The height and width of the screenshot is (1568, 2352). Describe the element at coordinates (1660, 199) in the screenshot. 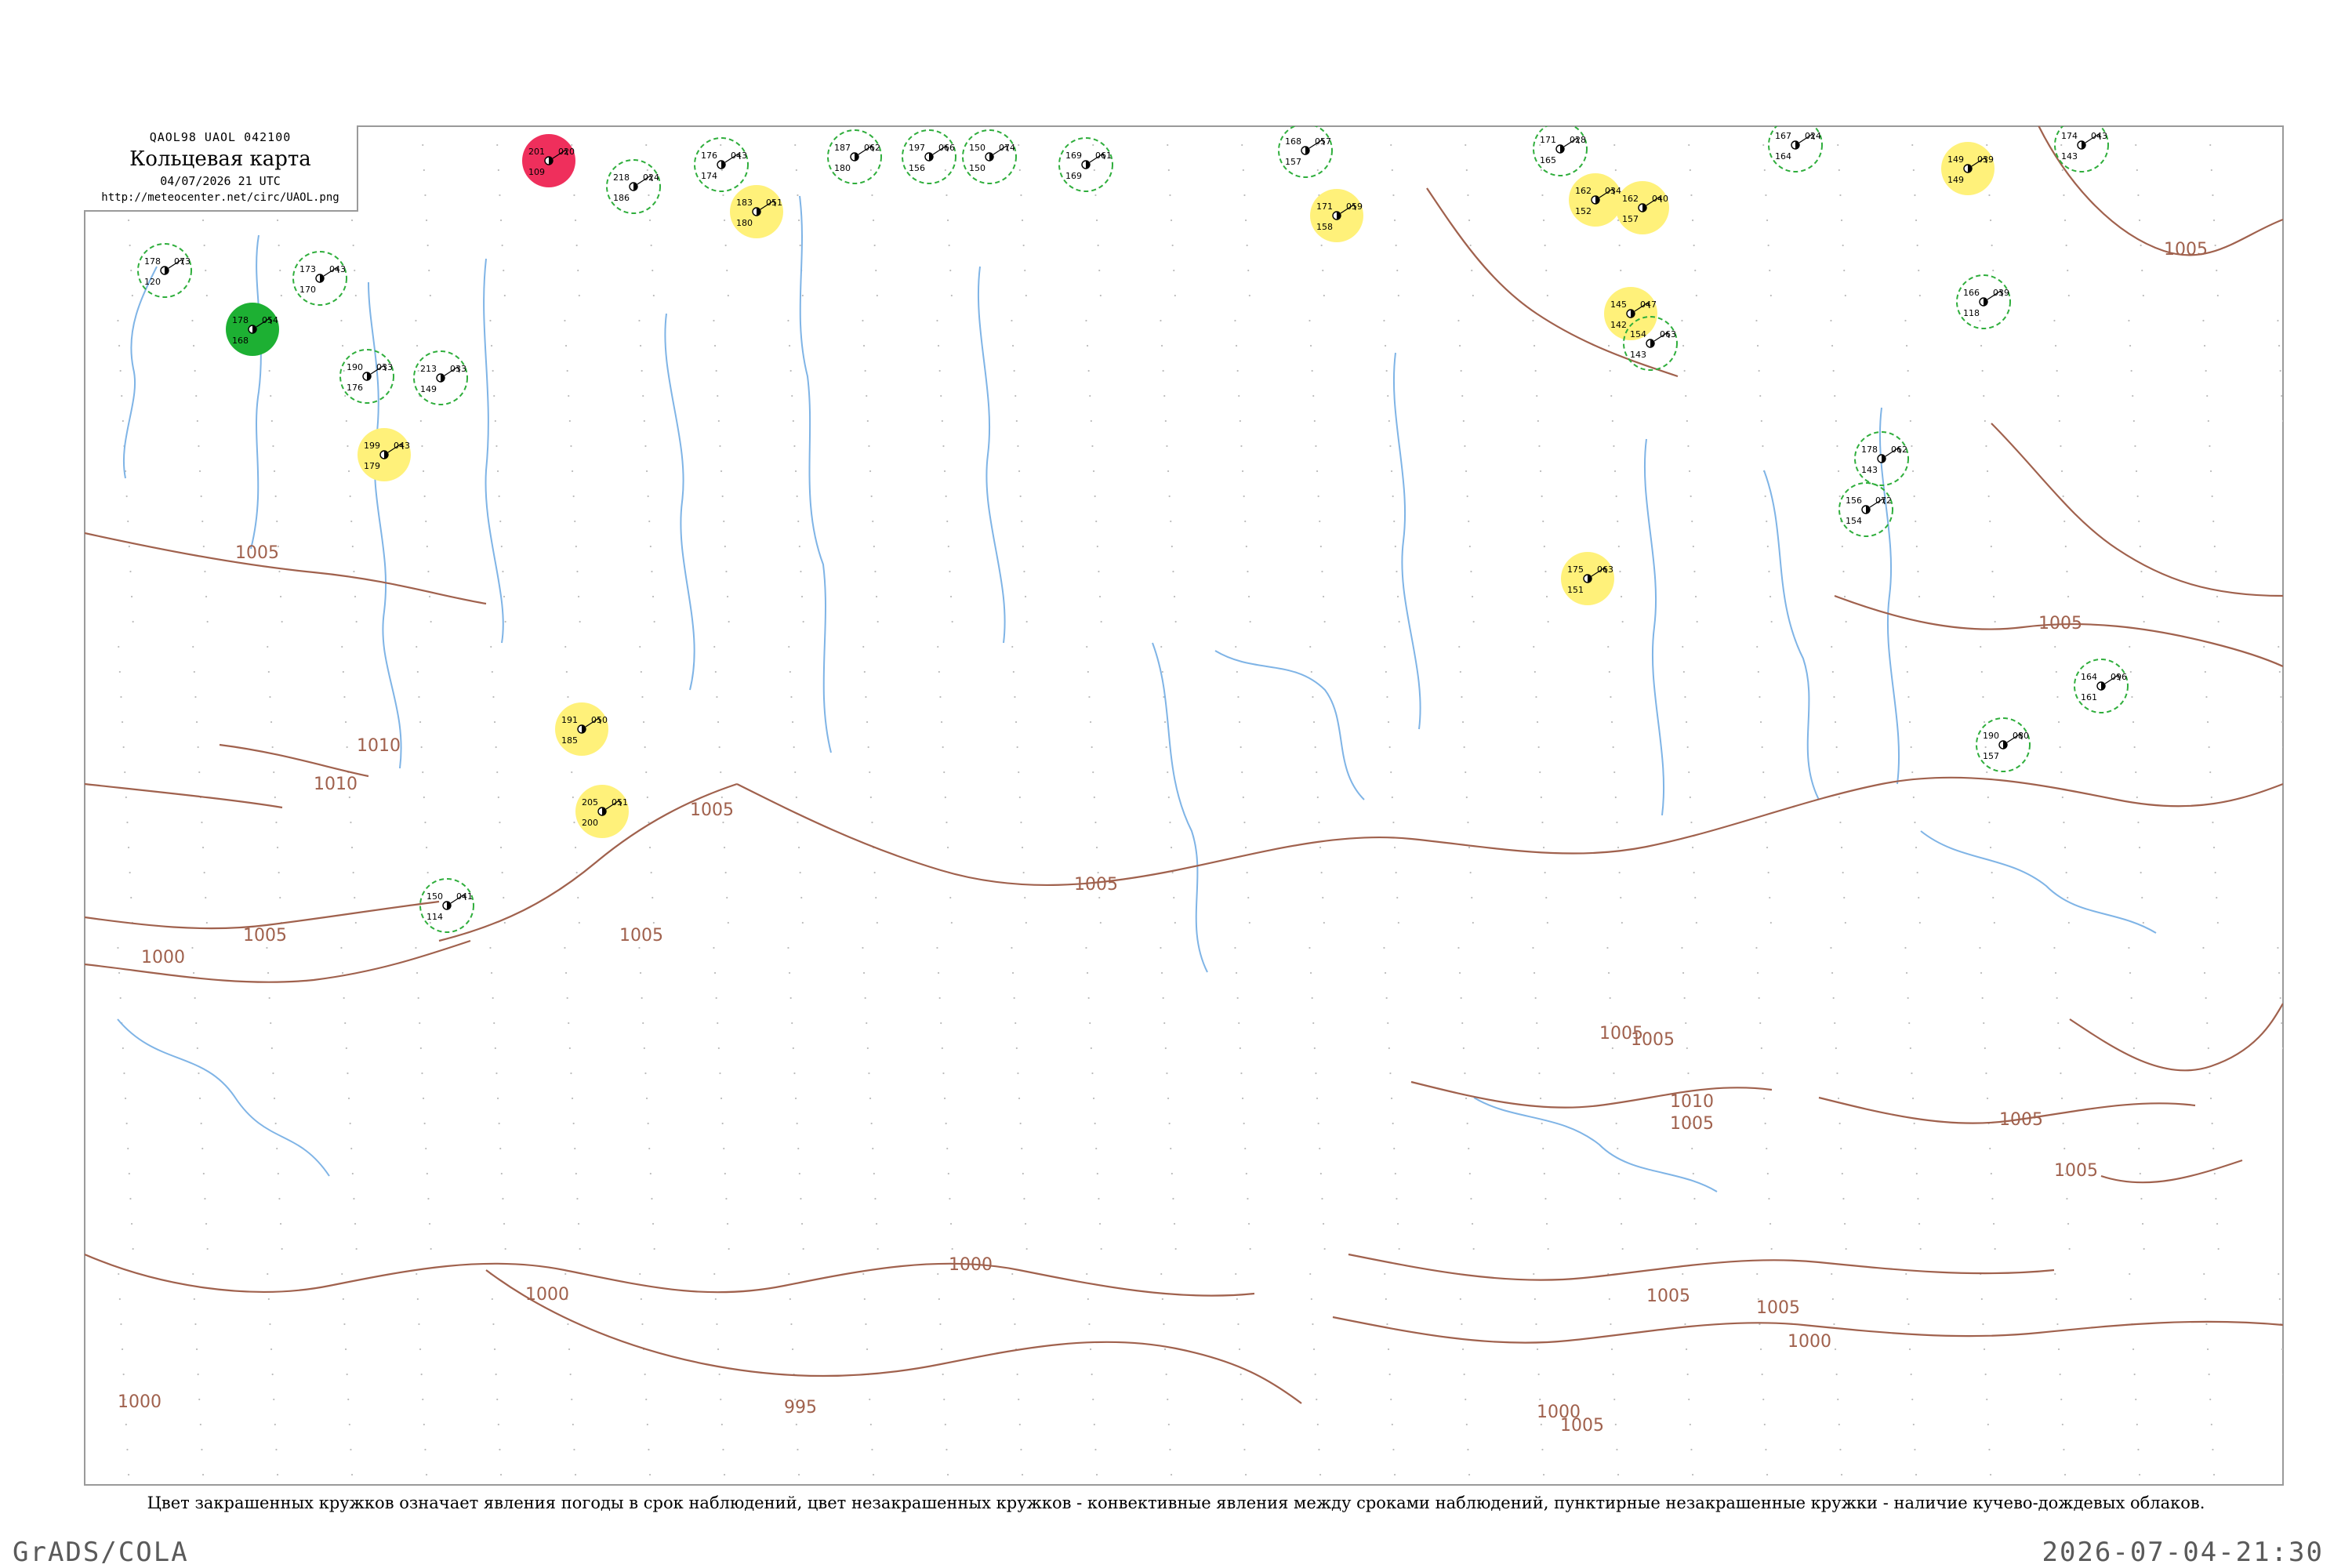

I see `pressure-value: 040` at that location.